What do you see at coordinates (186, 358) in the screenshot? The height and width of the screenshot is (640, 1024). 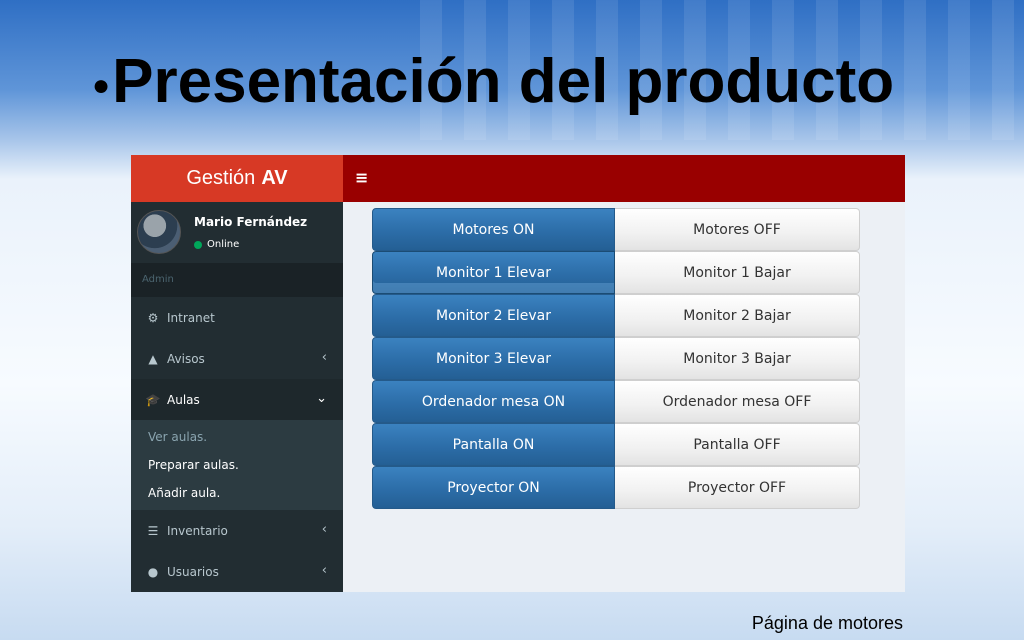 I see `sidebar-item-label: Avisos` at bounding box center [186, 358].